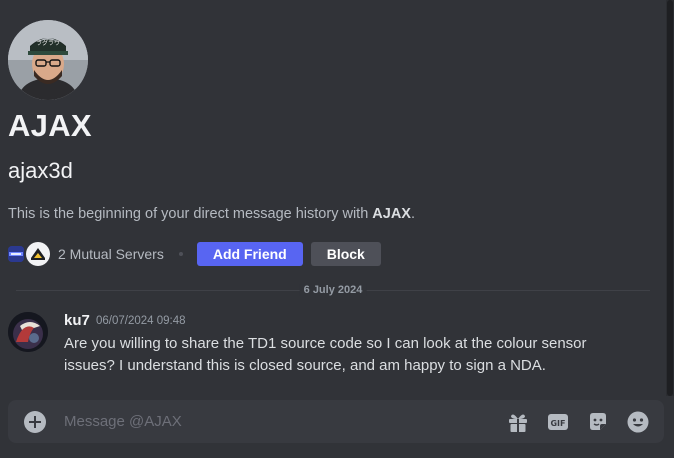  I want to click on user-avatar-image, so click(28, 332).